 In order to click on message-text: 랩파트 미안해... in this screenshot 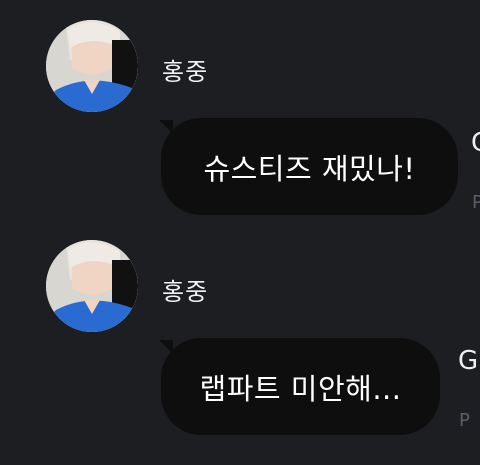, I will do `click(300, 388)`.